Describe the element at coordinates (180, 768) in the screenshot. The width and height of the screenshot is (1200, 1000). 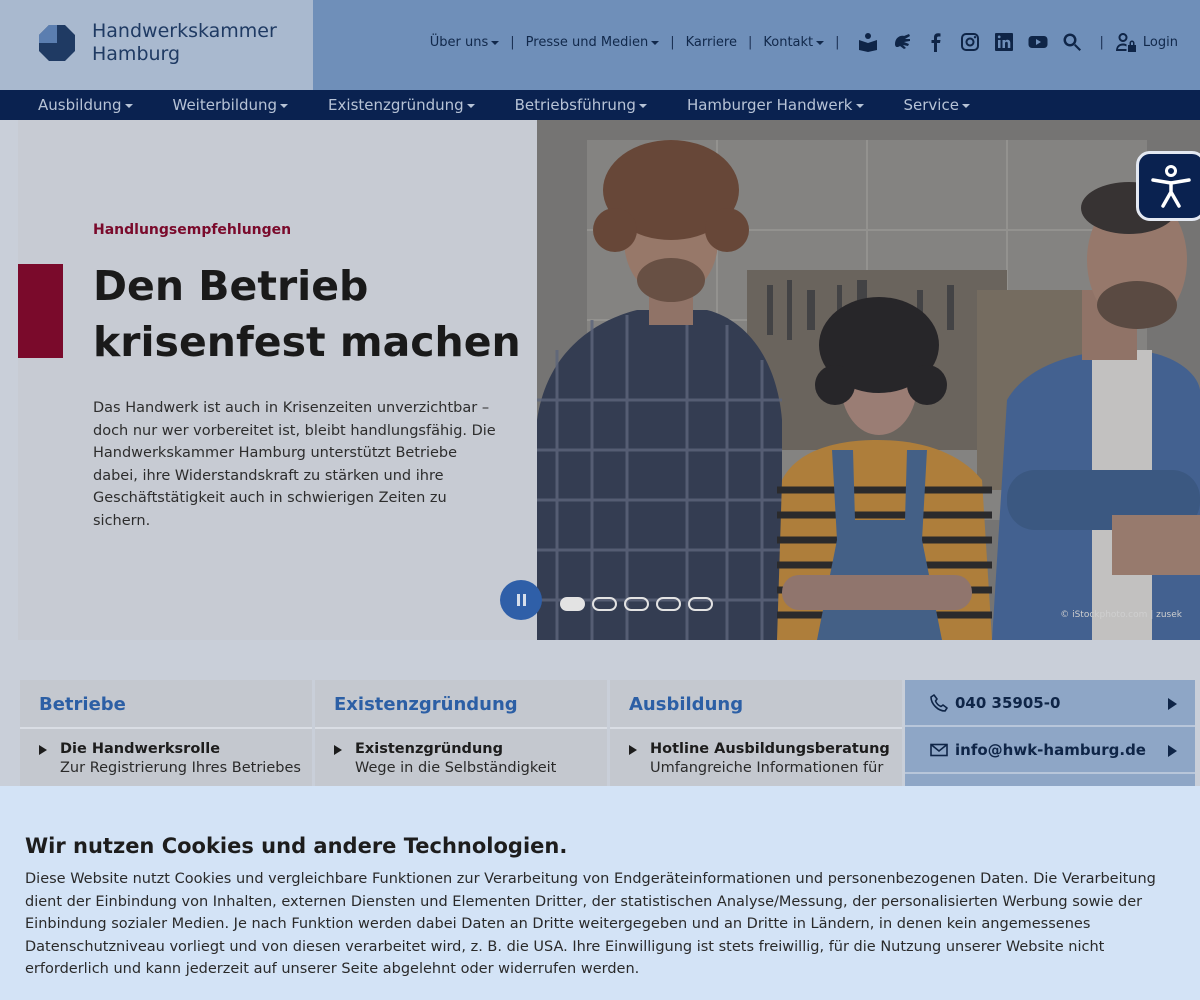
I see `card-entry-subtitle: Zur Registrierung Ihres Betriebes` at that location.